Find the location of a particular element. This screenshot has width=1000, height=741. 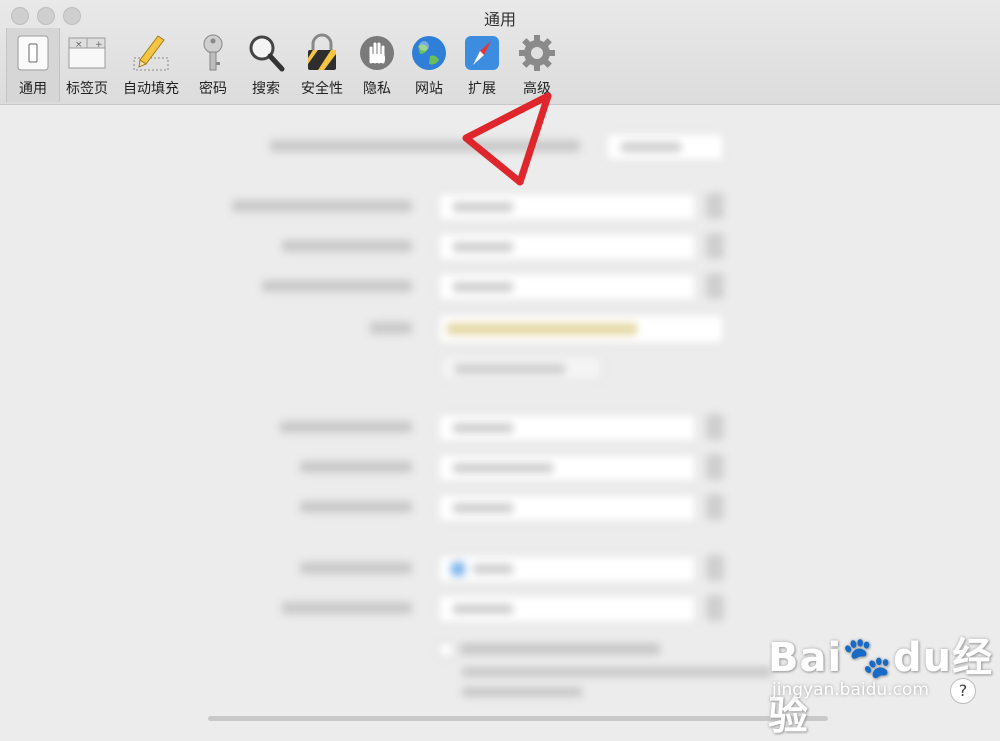

paw-icon: 🐾 is located at coordinates (868, 658).